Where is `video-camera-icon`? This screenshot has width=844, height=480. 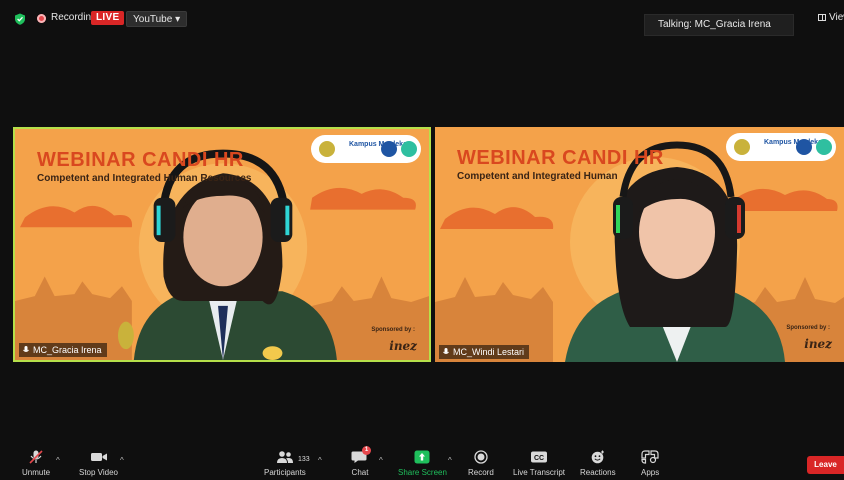 video-camera-icon is located at coordinates (98, 457).